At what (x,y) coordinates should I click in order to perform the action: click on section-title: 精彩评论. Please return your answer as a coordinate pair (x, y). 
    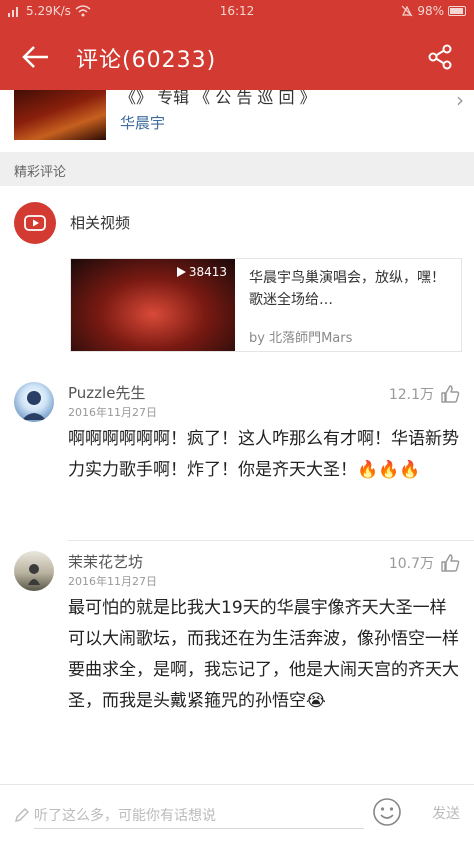
    Looking at the image, I should click on (40, 172).